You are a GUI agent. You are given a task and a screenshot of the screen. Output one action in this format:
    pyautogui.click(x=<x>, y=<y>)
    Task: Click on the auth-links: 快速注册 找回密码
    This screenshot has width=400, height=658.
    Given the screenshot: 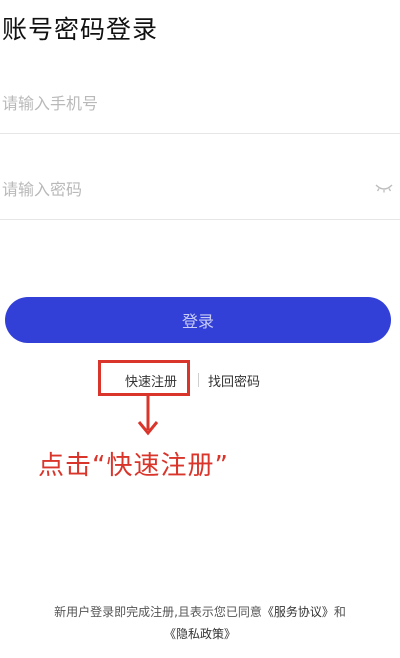 What is the action you would take?
    pyautogui.click(x=200, y=381)
    